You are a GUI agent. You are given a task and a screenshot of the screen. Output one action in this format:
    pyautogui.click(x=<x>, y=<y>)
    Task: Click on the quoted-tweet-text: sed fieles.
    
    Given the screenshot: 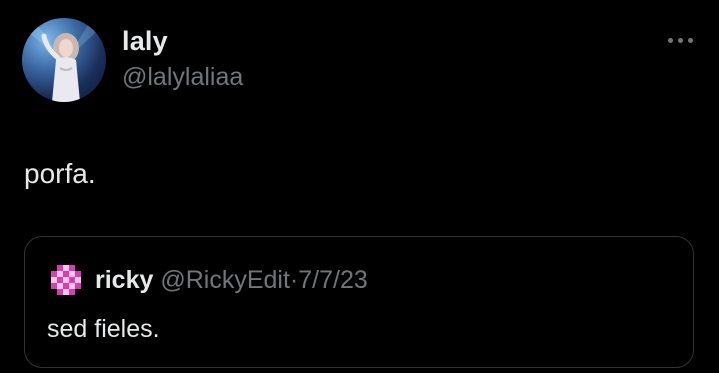 What is the action you would take?
    pyautogui.click(x=103, y=329)
    